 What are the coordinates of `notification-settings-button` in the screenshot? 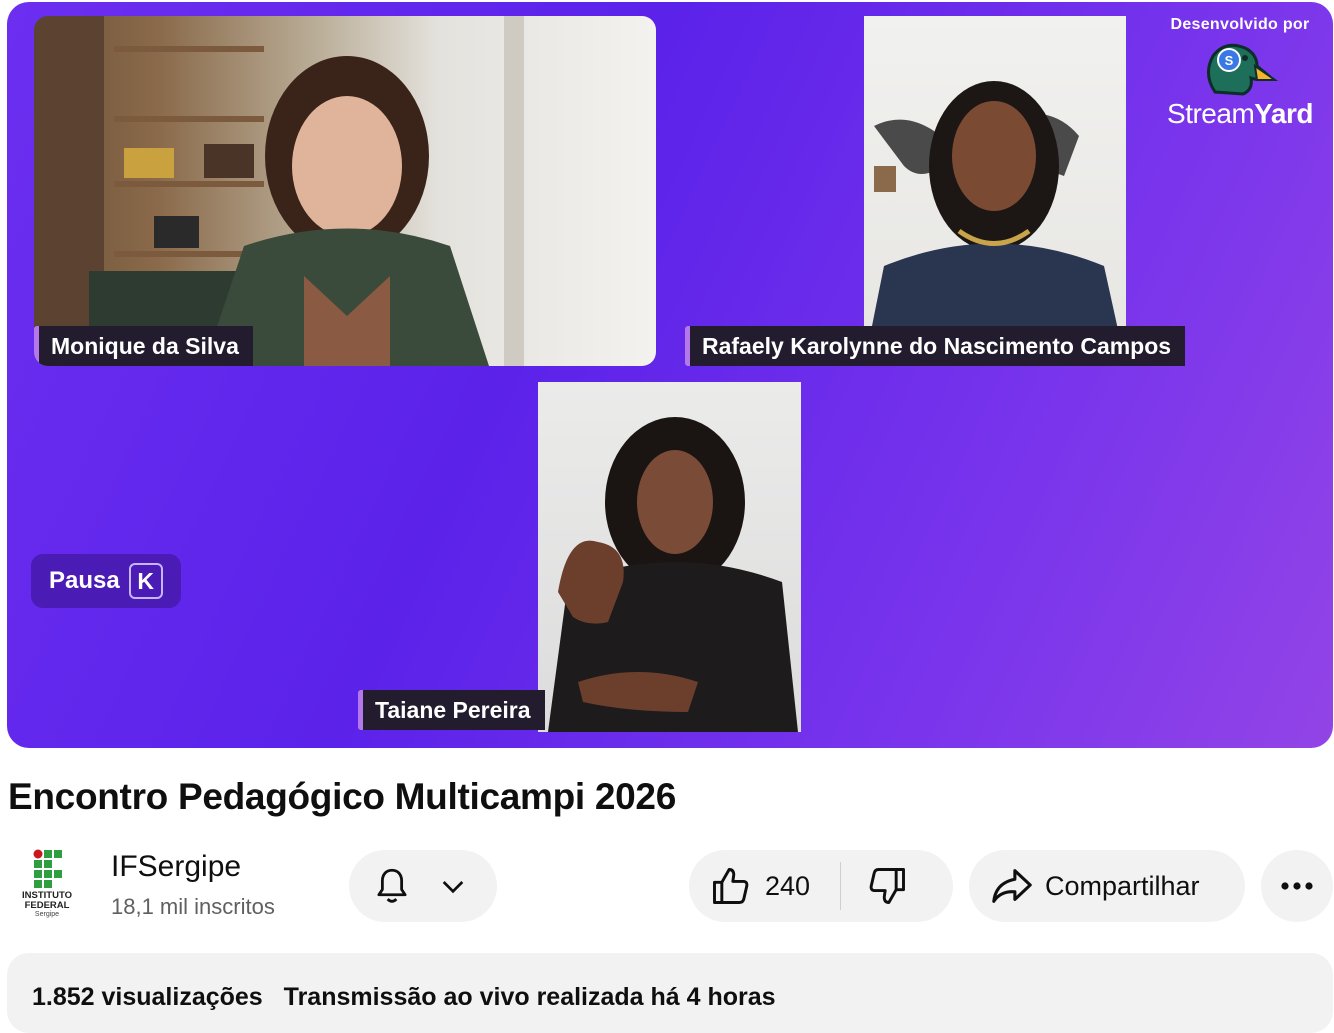 It's located at (423, 886).